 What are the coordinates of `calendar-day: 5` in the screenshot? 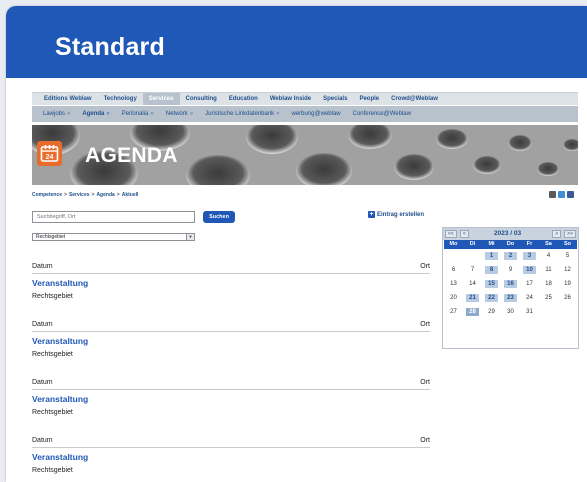 It's located at (567, 256).